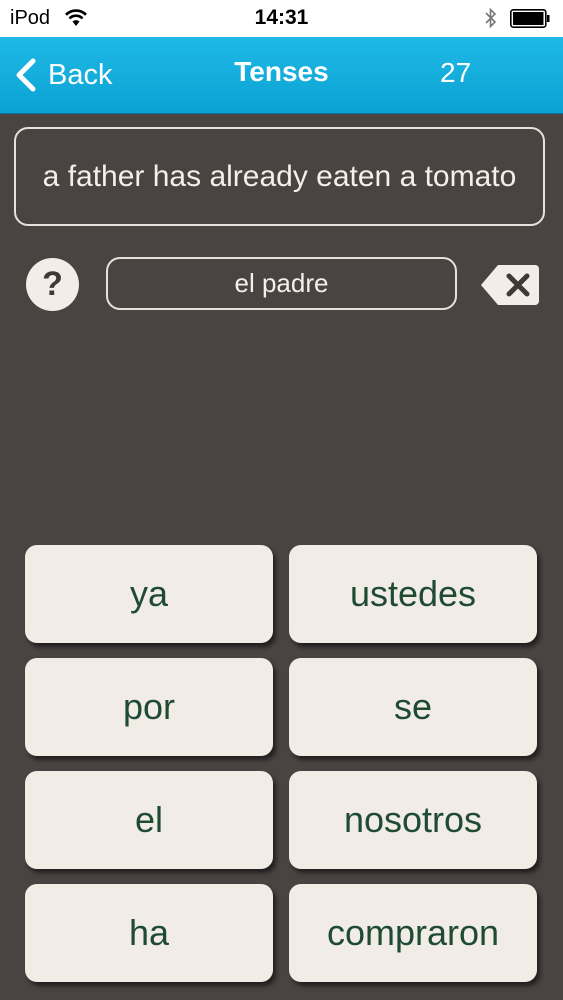 This screenshot has height=1000, width=563. I want to click on word-label: ya, so click(149, 593).